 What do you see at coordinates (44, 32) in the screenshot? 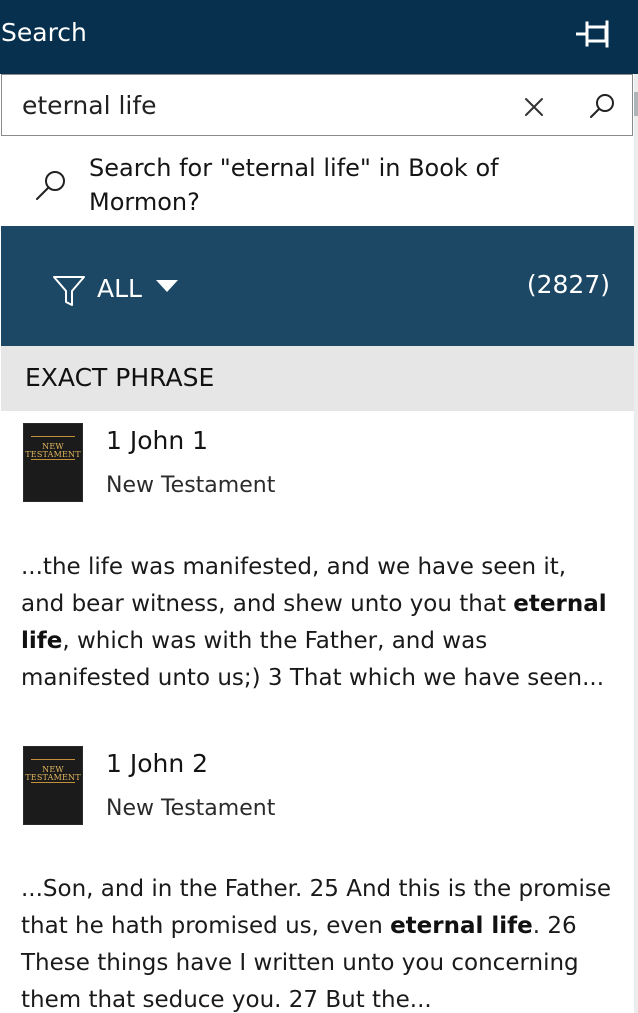
I see `panel-title: Search` at bounding box center [44, 32].